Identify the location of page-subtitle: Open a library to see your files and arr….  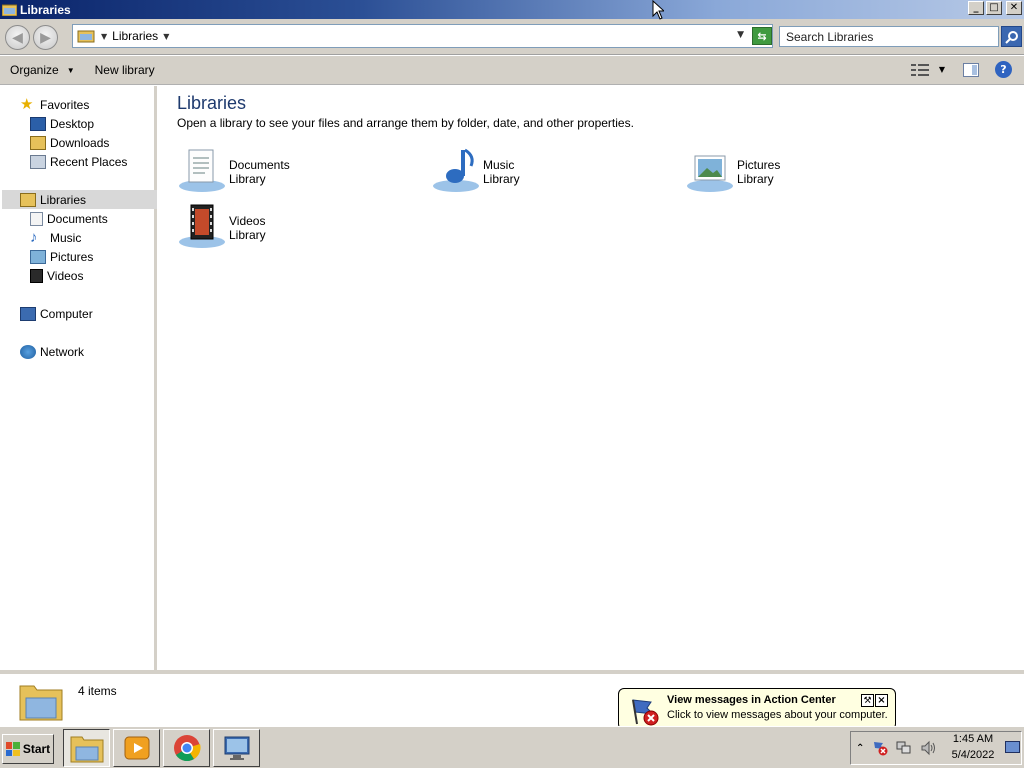
(405, 123).